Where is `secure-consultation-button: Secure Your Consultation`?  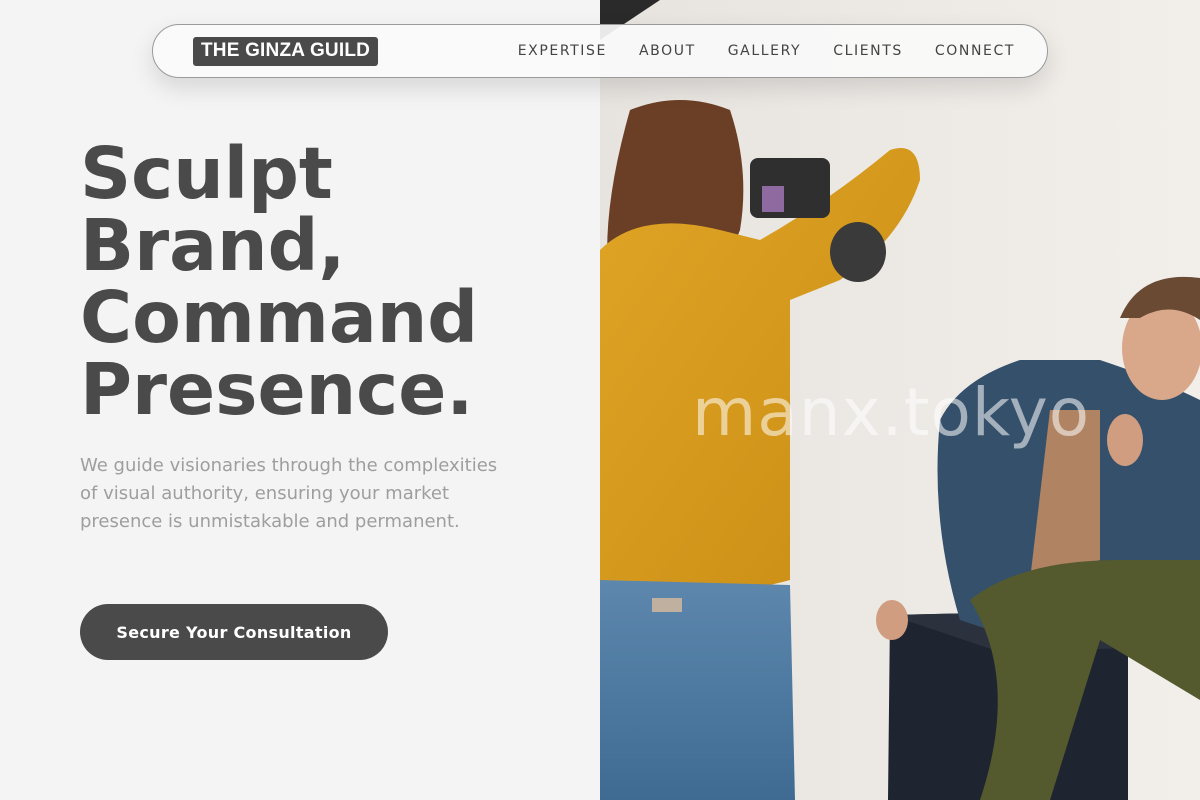
secure-consultation-button: Secure Your Consultation is located at coordinates (234, 632).